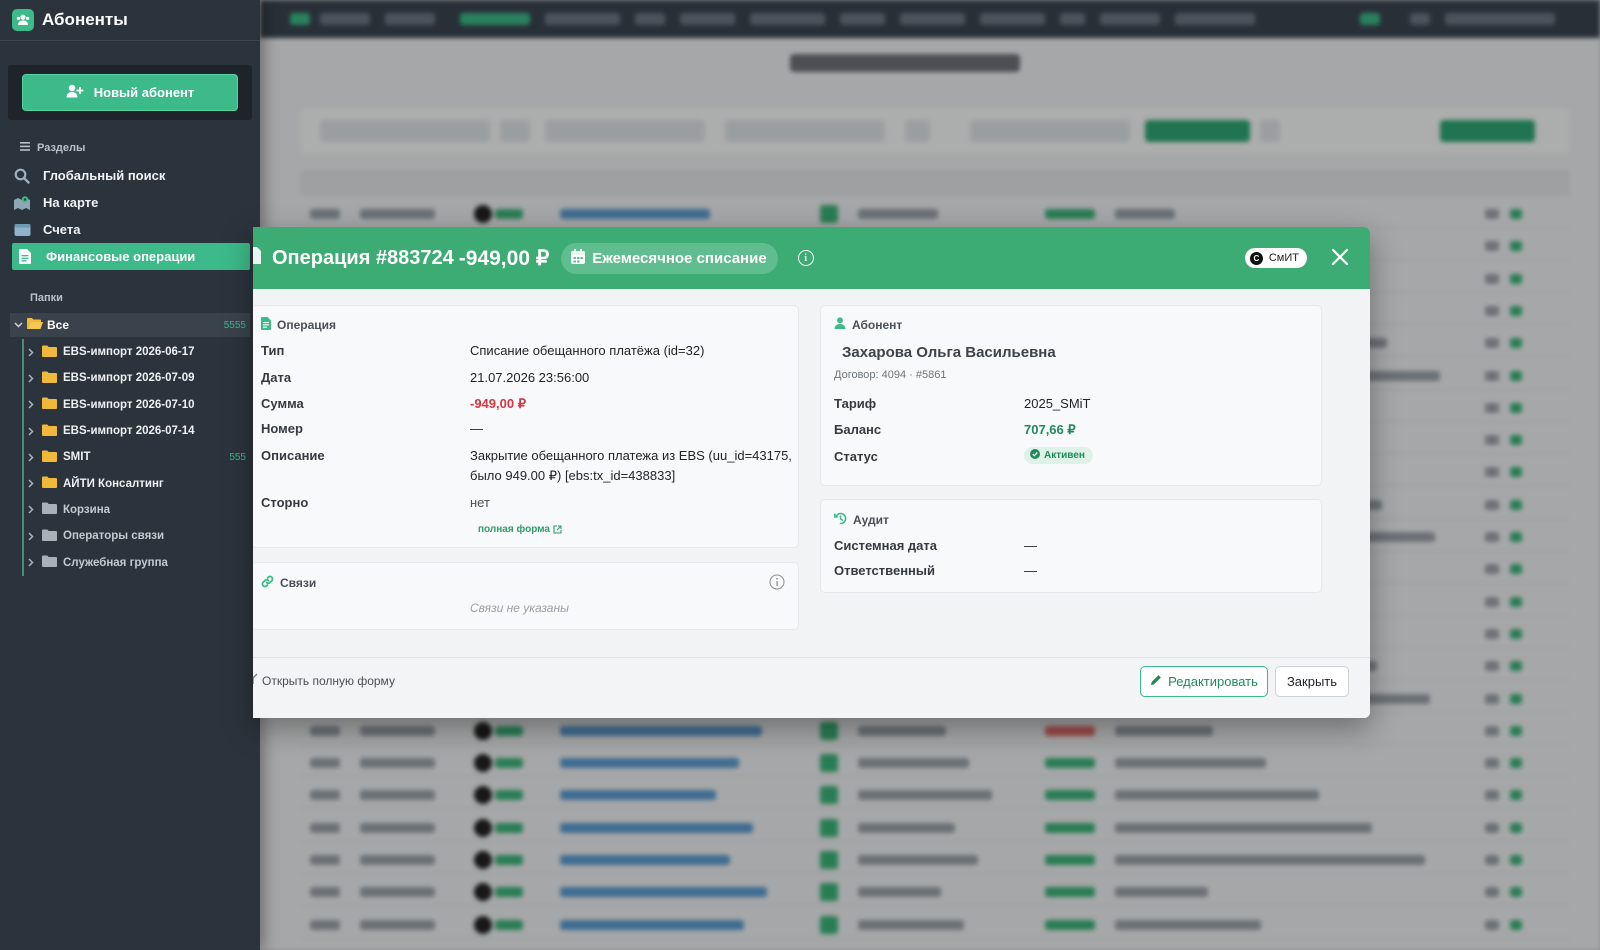 The height and width of the screenshot is (950, 1600). What do you see at coordinates (530, 377) in the screenshot?
I see `date-value: 21.07.2026 23:56:00` at bounding box center [530, 377].